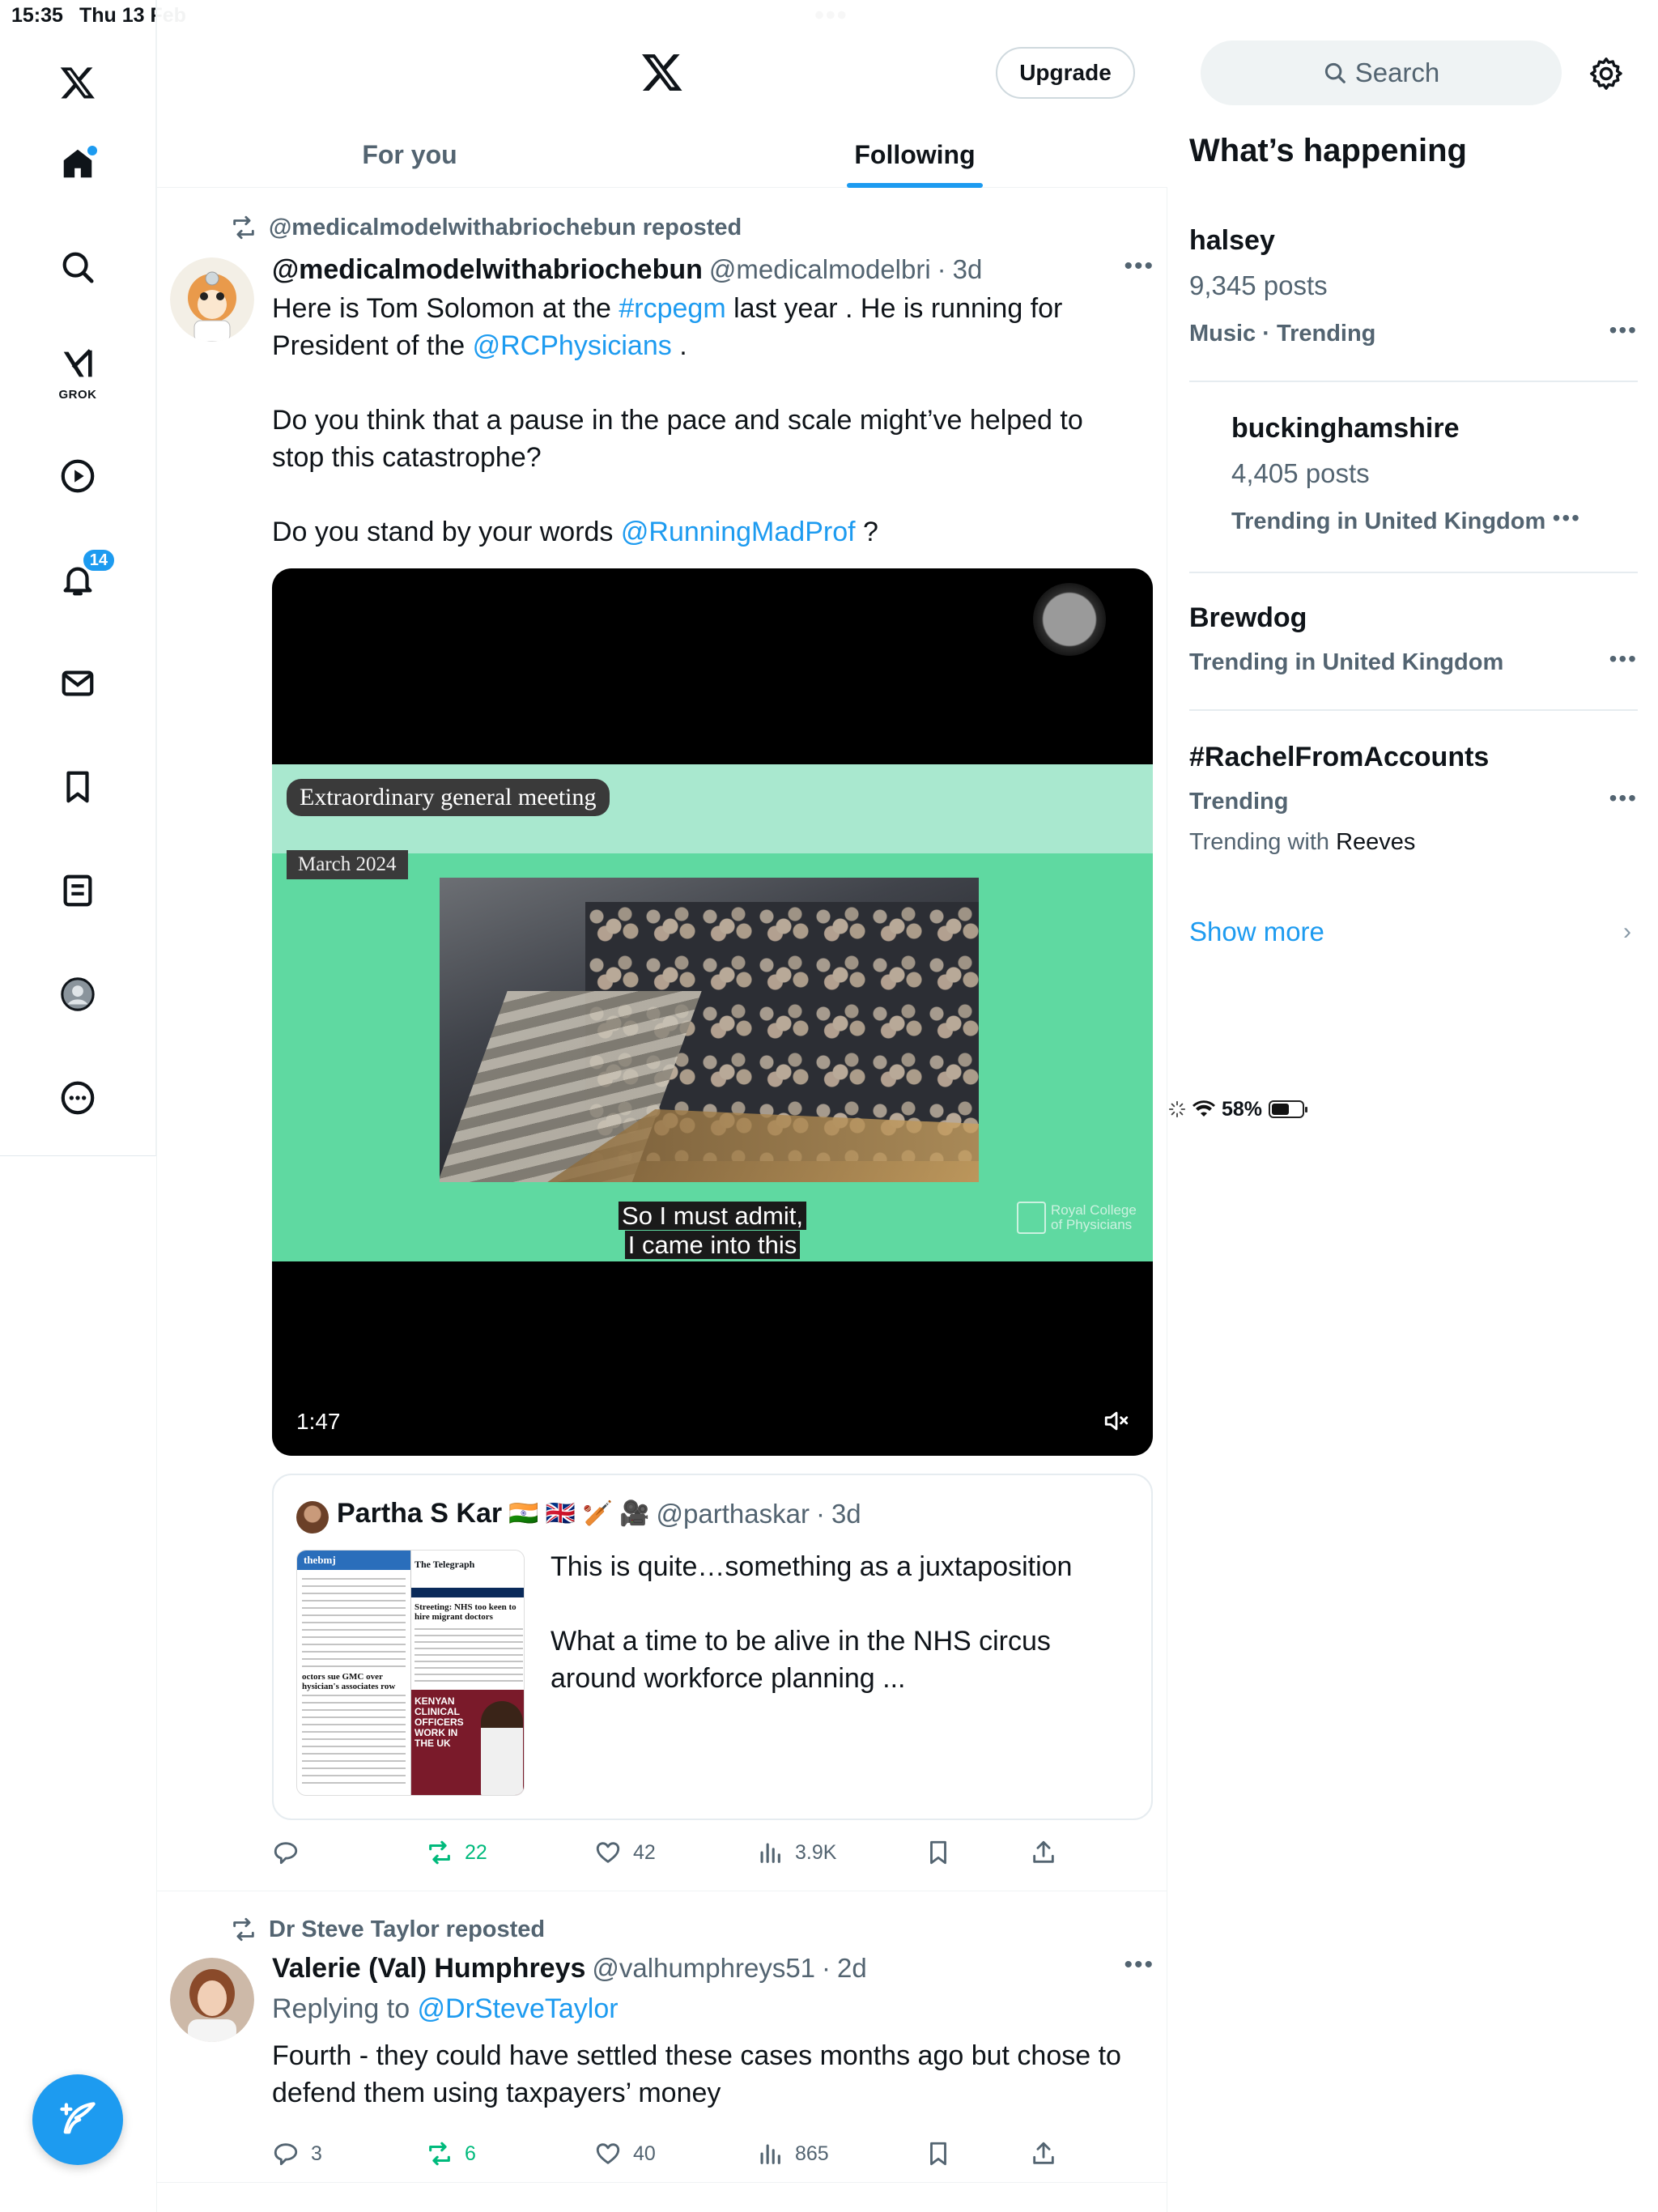 The width and height of the screenshot is (1658, 2212). Describe the element at coordinates (1031, 1218) in the screenshot. I see `rcp-shield-icon` at that location.